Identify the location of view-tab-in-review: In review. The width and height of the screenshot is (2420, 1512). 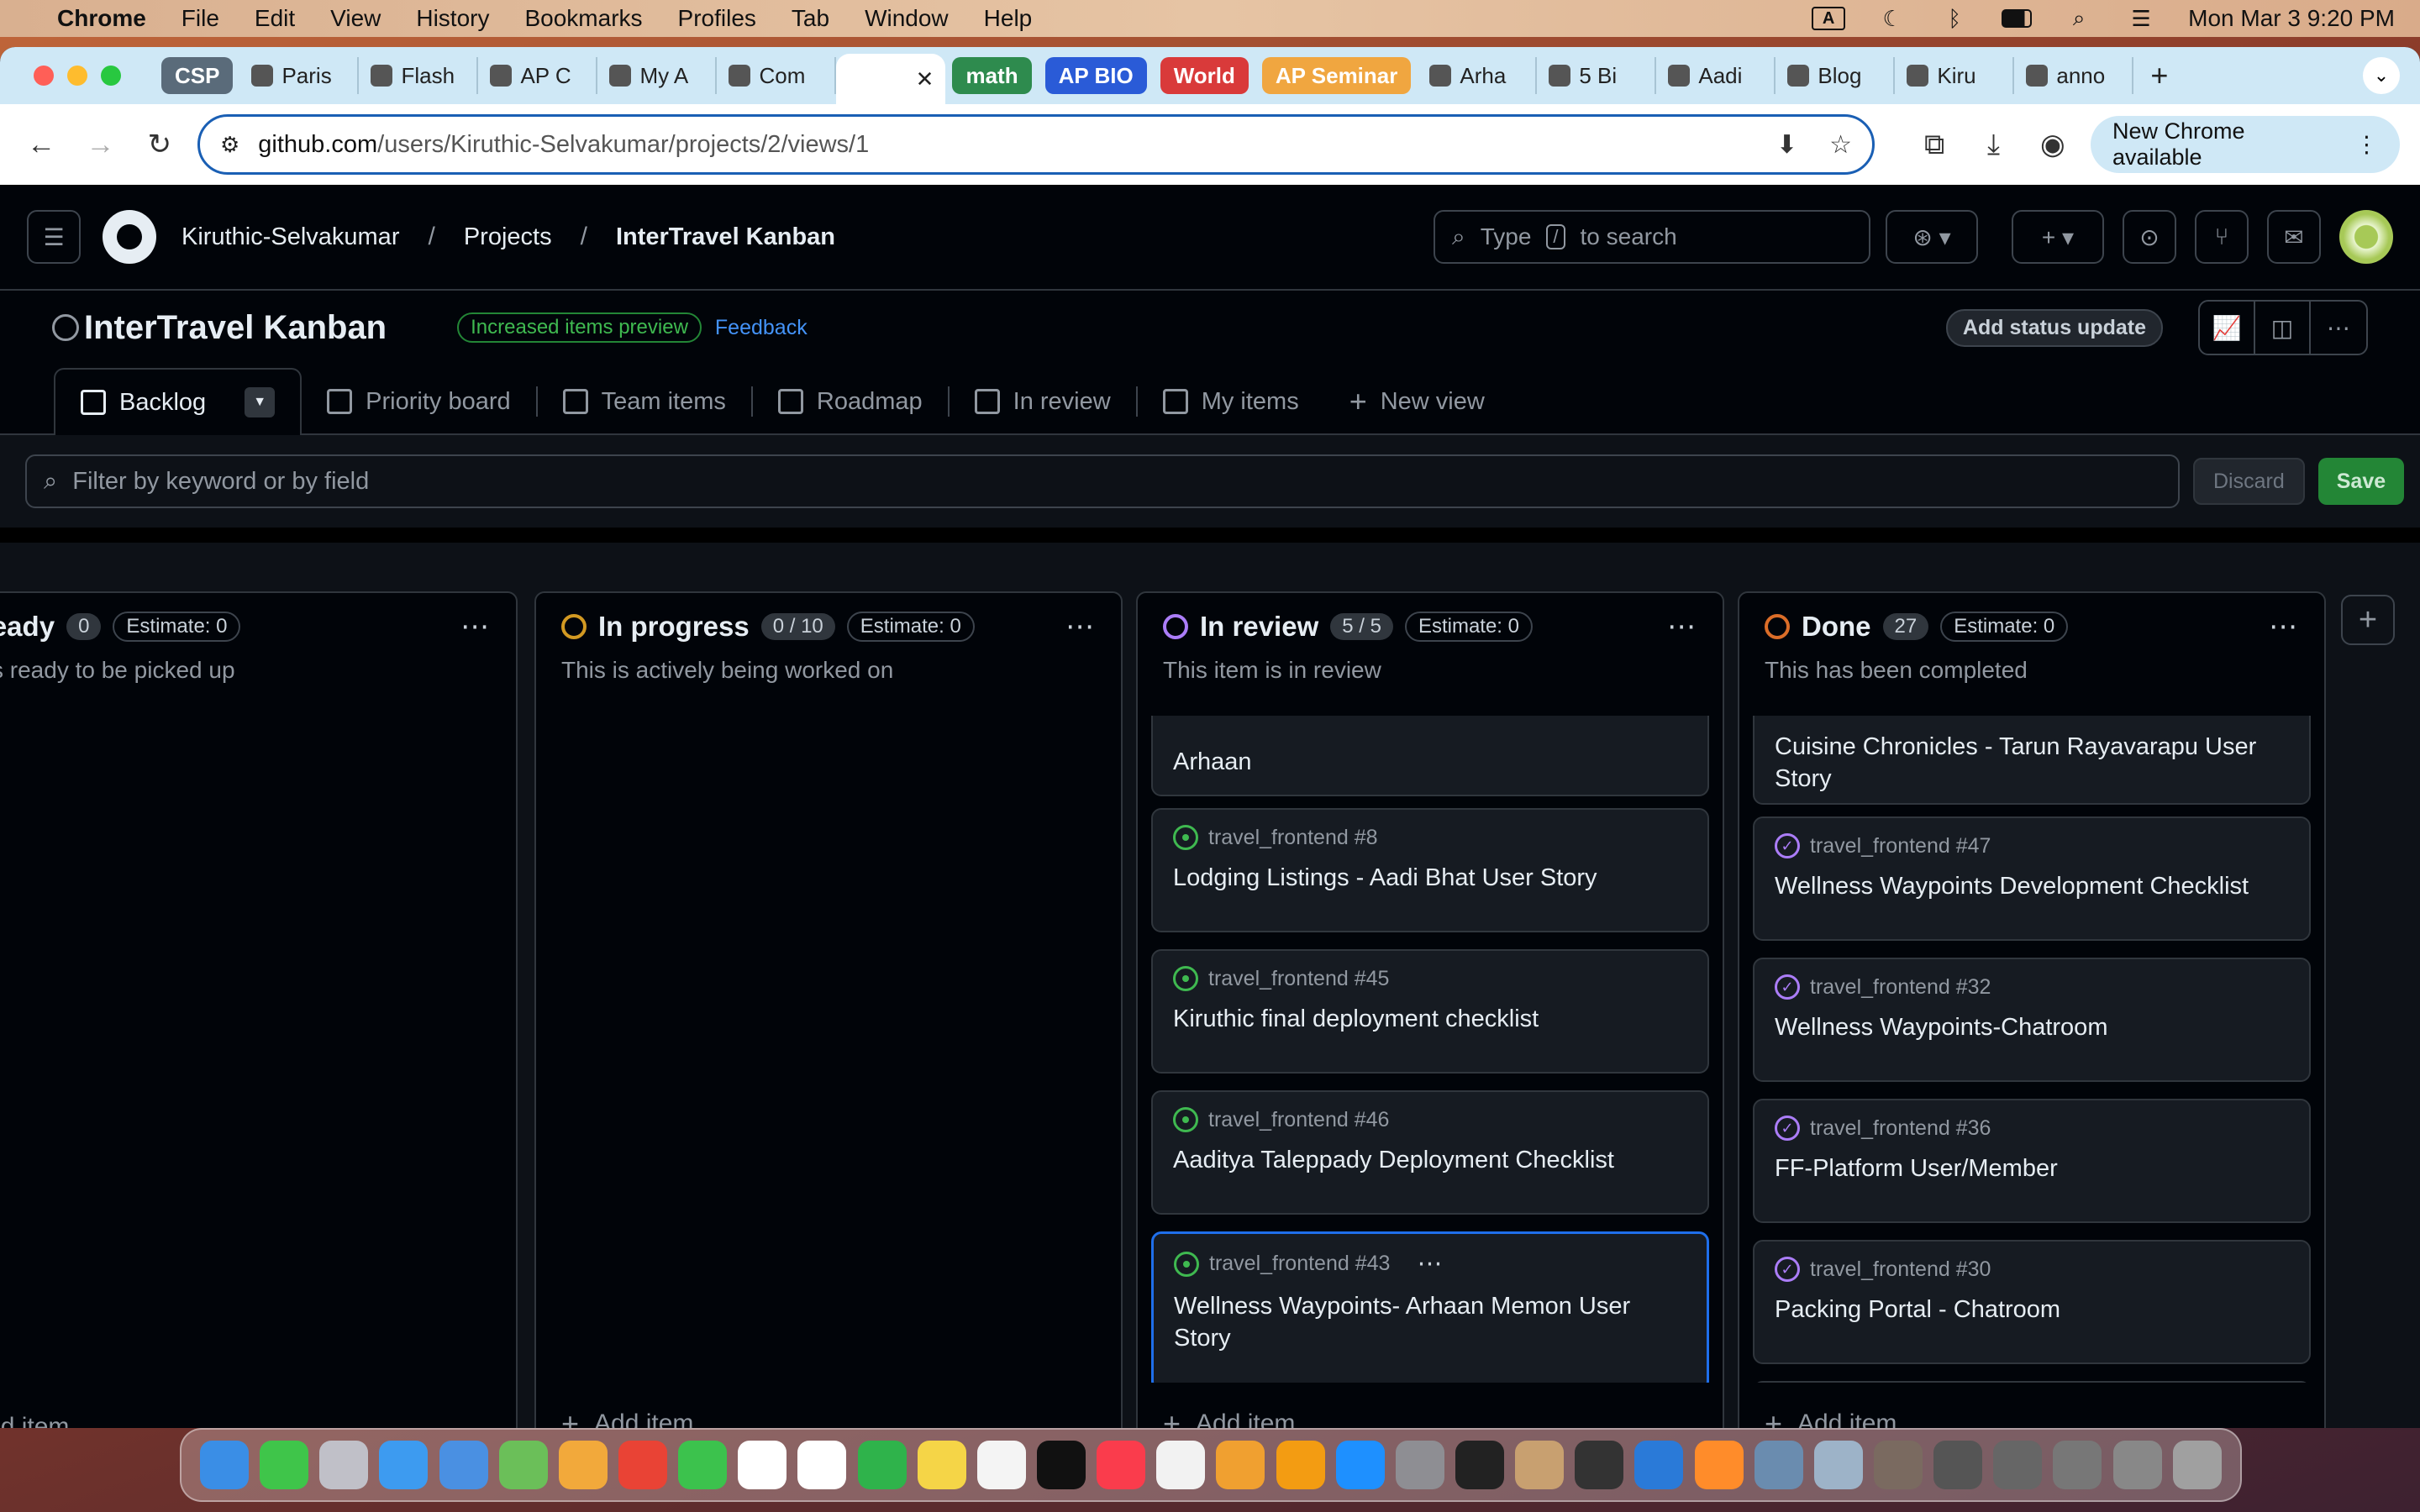
(1043, 401).